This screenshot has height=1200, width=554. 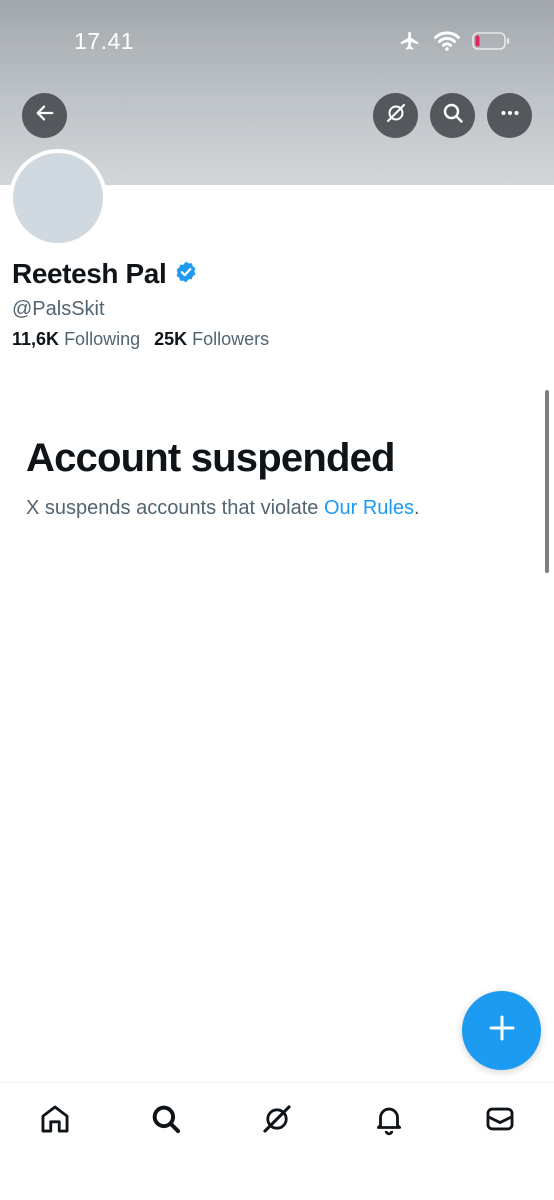 I want to click on home-icon, so click(x=55, y=1121).